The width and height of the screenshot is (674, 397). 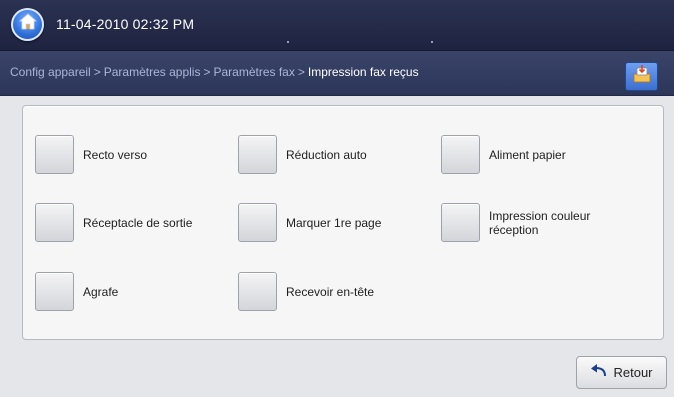 I want to click on back-button-label: Retour, so click(x=633, y=372).